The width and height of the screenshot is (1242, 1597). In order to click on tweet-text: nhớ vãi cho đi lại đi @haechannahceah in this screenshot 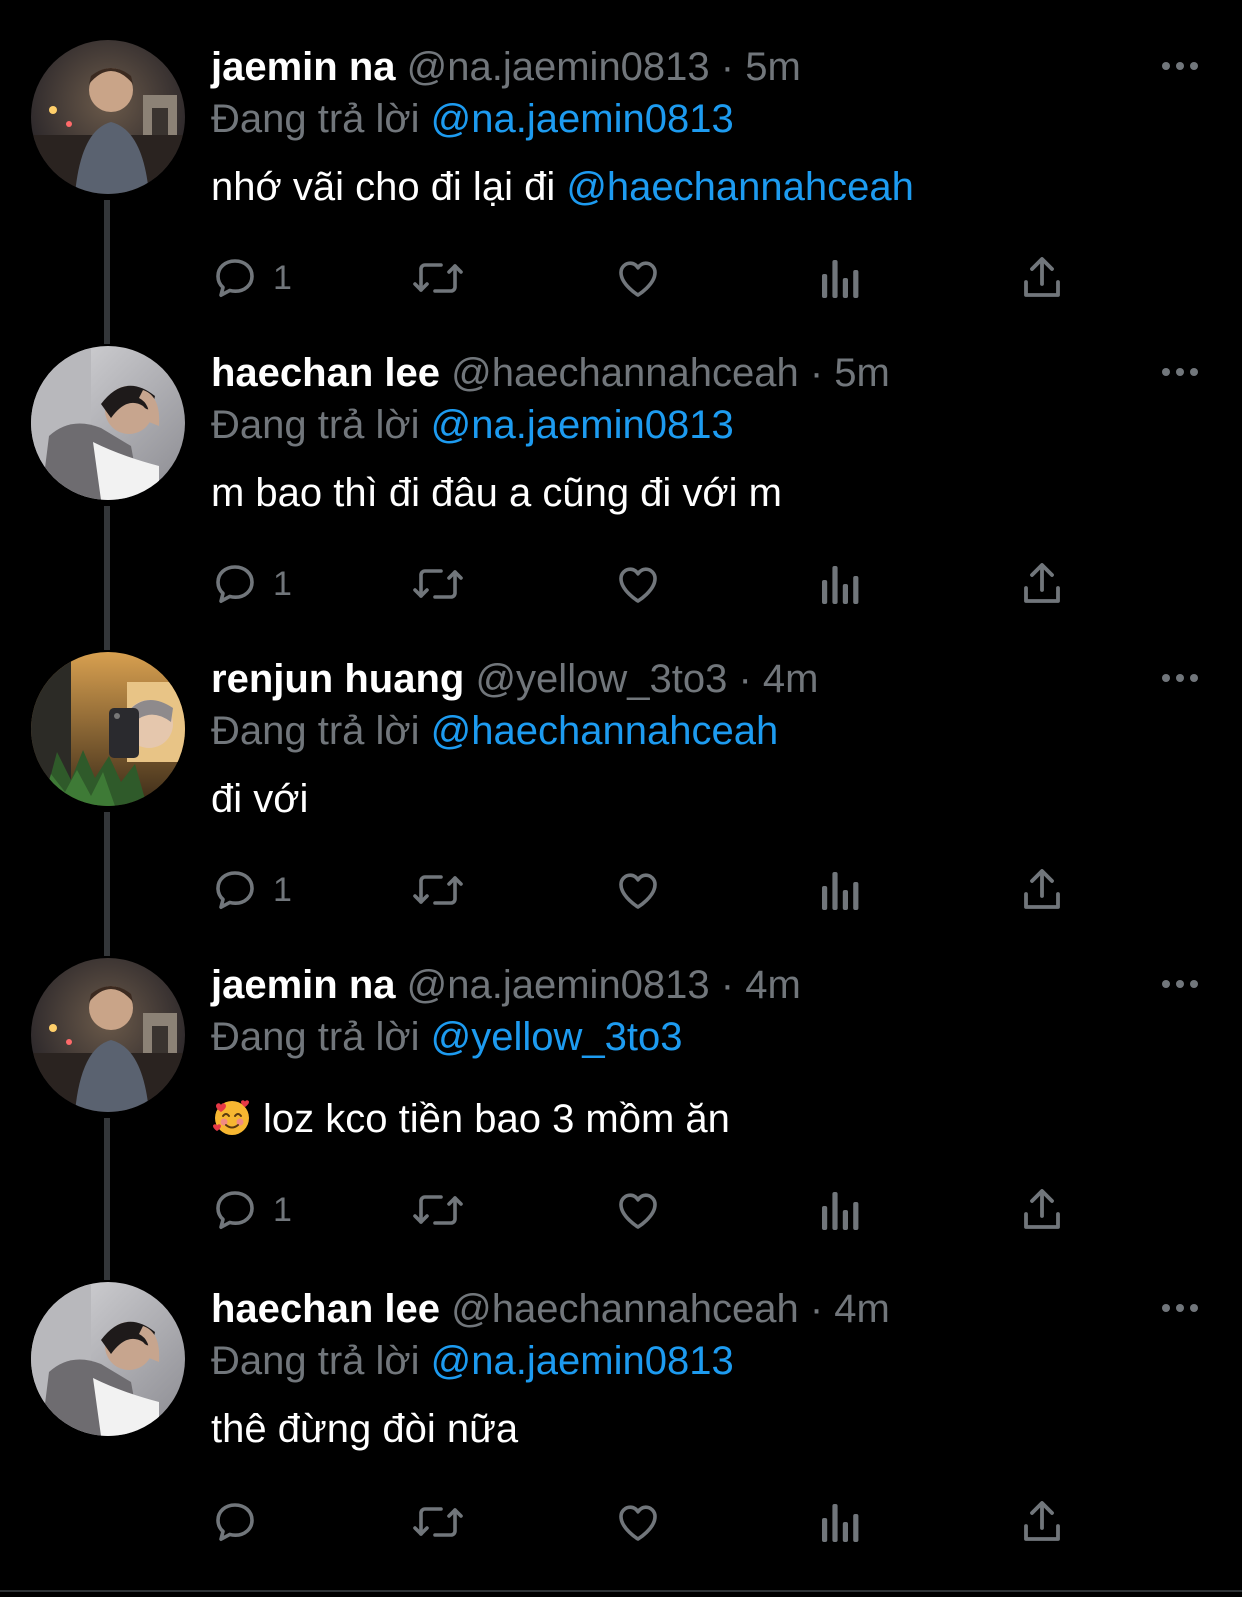, I will do `click(562, 187)`.